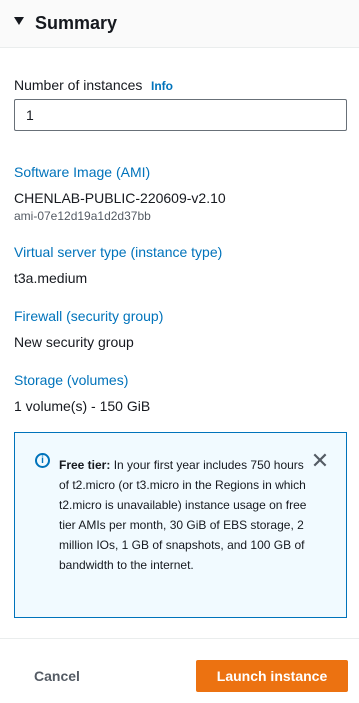 This screenshot has width=359, height=703. Describe the element at coordinates (57, 676) in the screenshot. I see `cancel-button: Cancel` at that location.